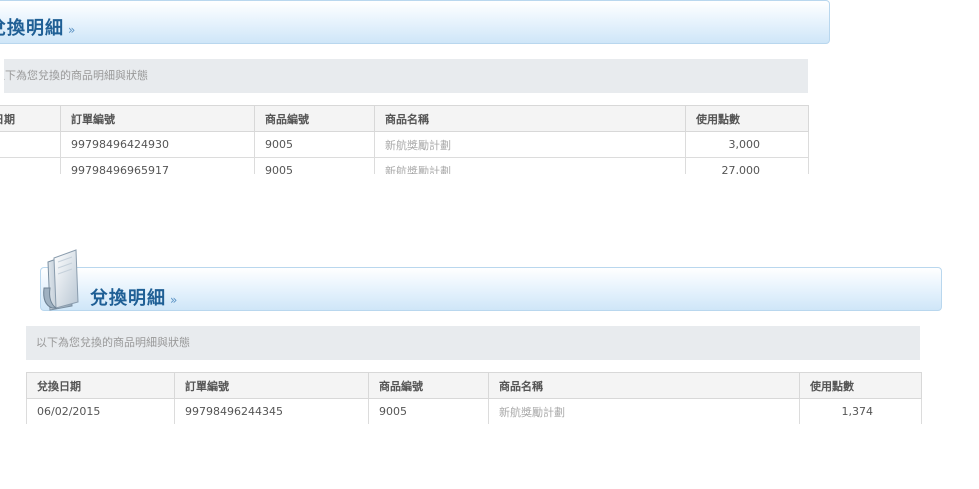  I want to click on cell-order: 99798496424930, so click(157, 144).